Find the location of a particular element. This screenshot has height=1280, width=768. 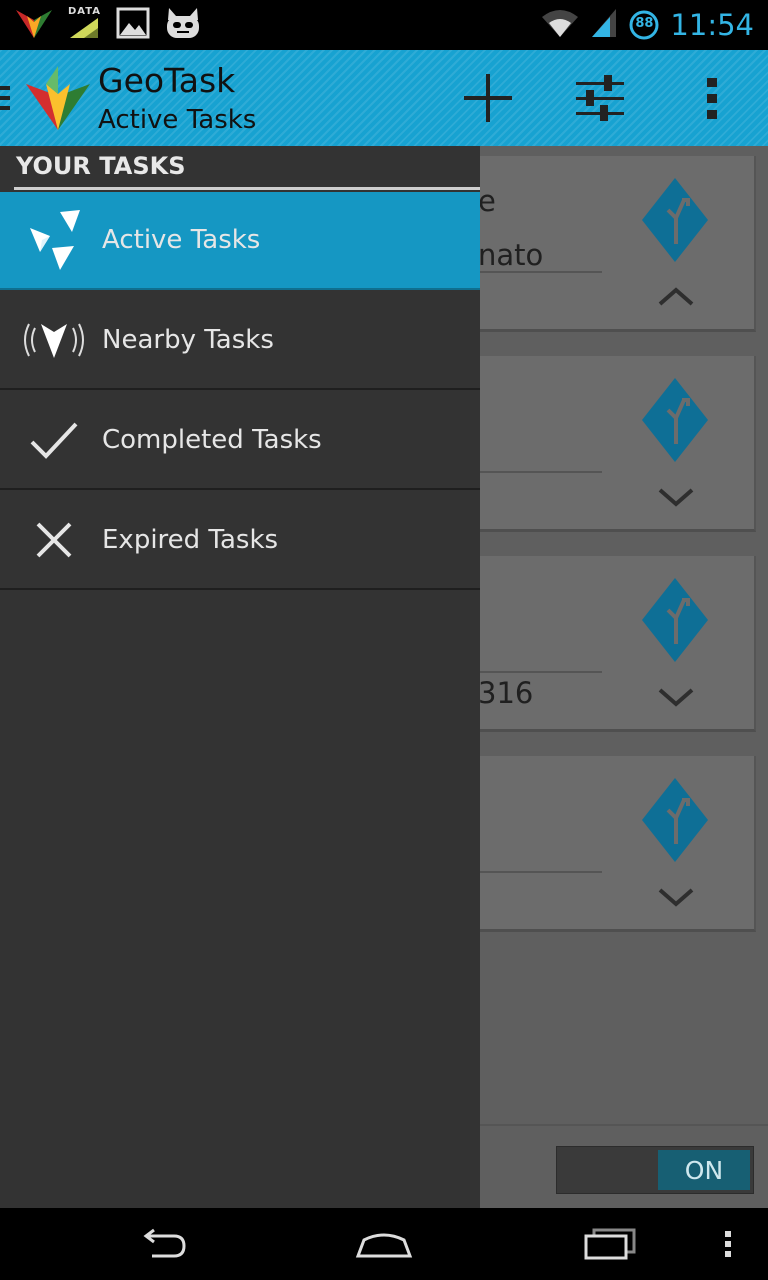

geotask-notification-icon is located at coordinates (34, 25).